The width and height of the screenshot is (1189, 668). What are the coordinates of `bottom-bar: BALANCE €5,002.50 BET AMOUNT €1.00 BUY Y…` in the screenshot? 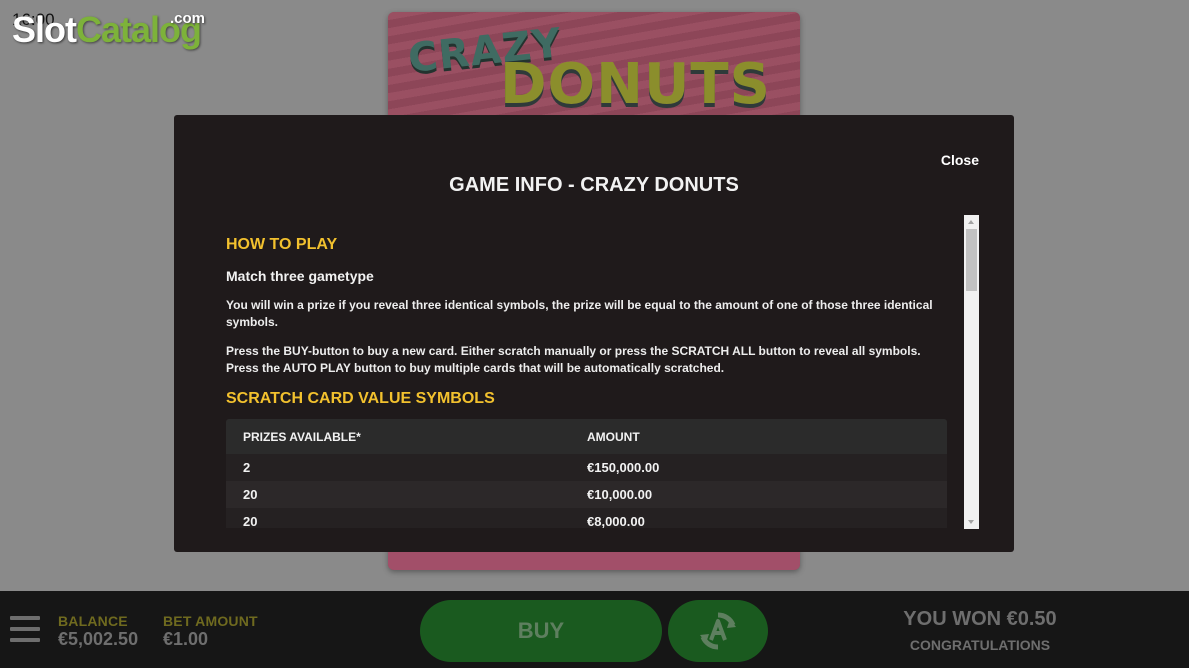 It's located at (594, 629).